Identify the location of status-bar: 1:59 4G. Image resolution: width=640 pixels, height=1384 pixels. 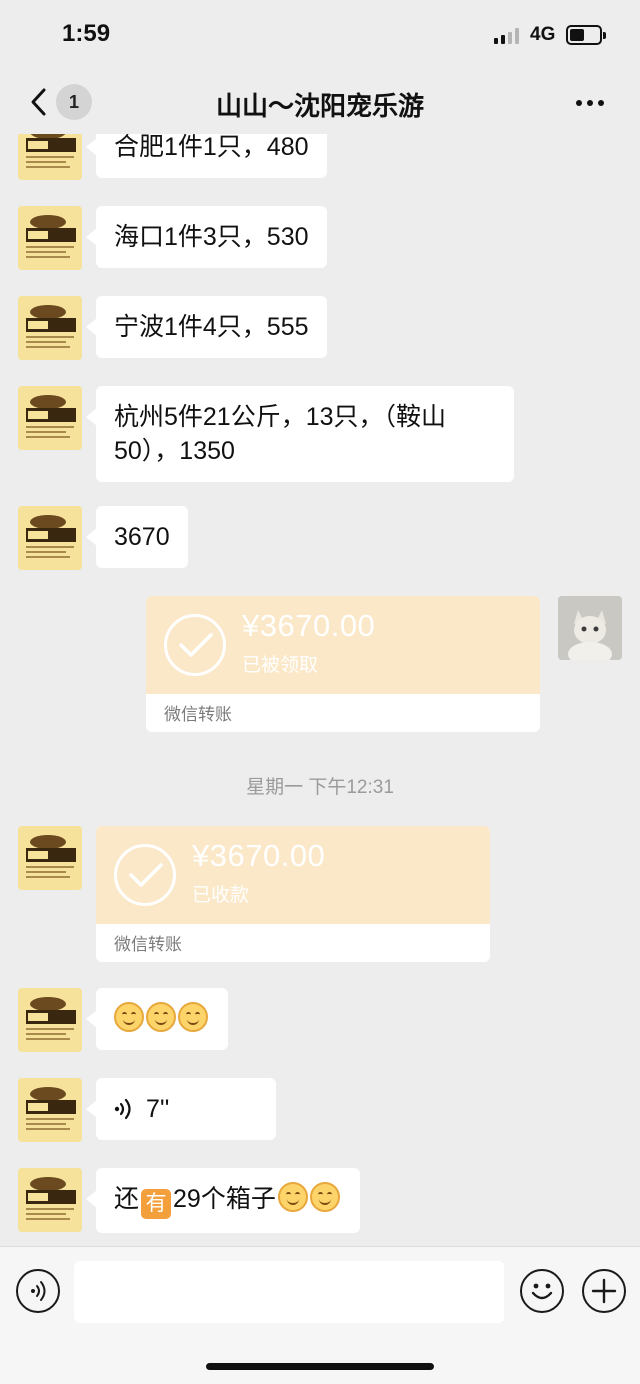
(320, 35).